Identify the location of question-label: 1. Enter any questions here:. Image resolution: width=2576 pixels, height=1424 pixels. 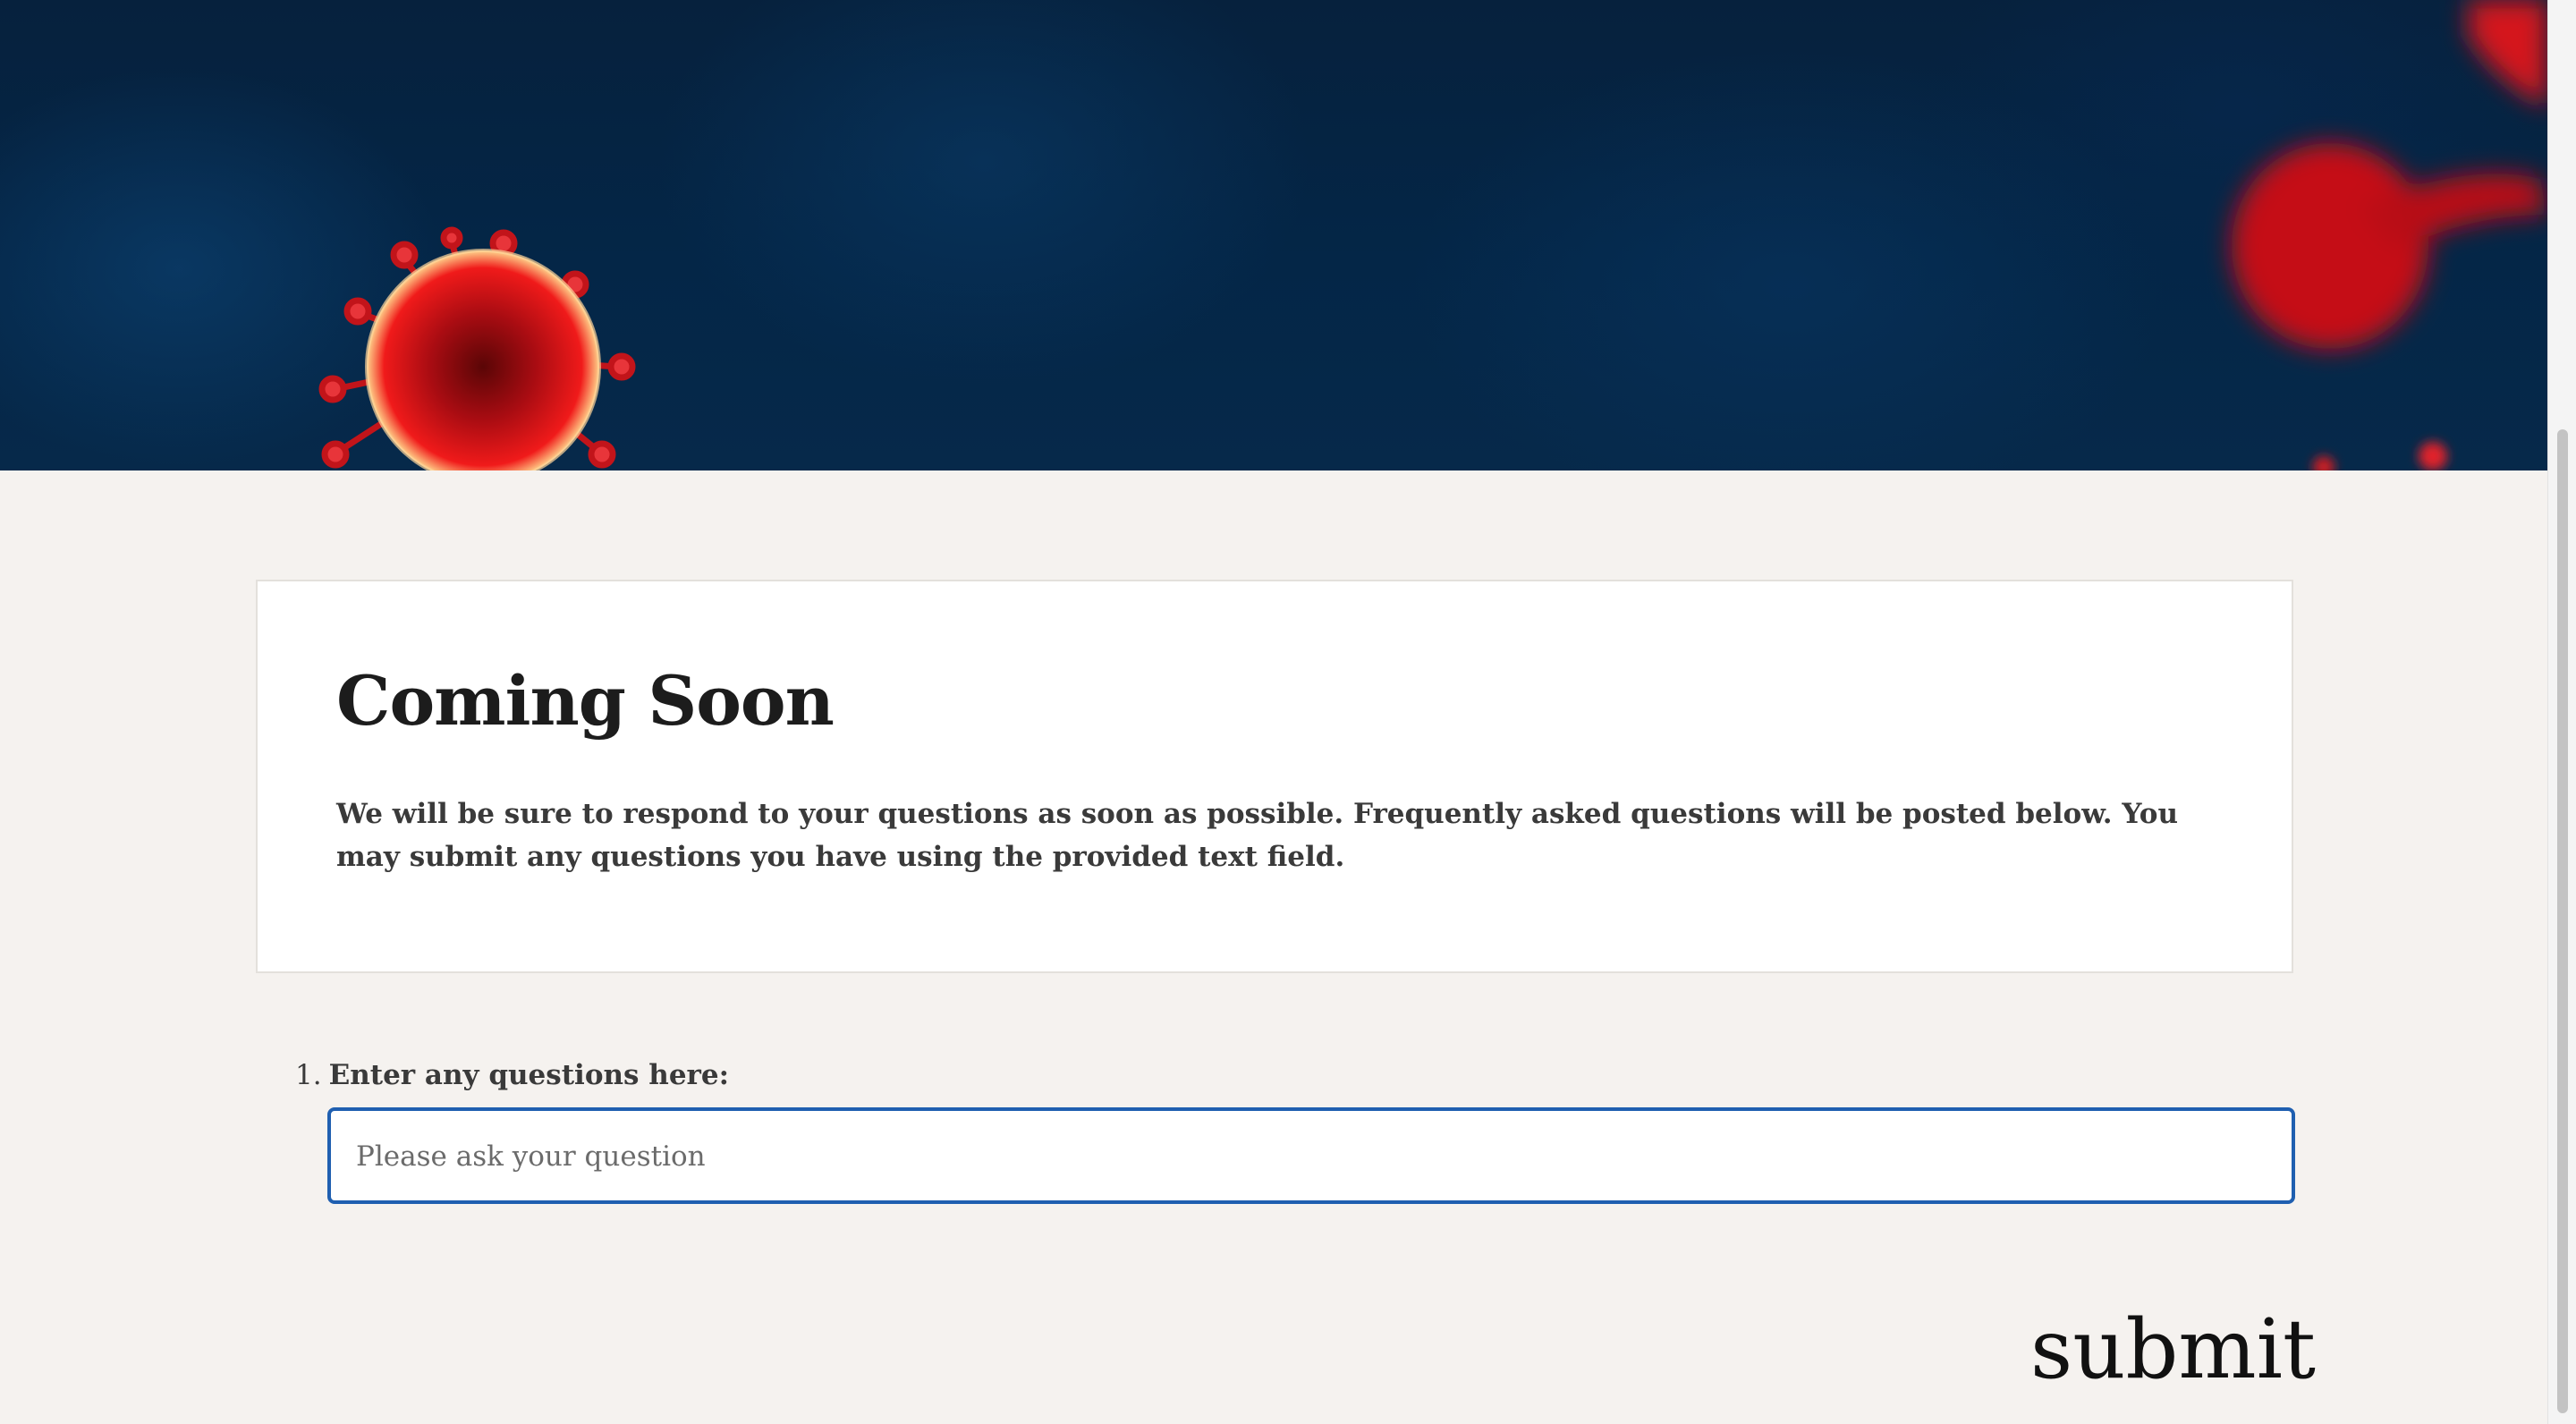
(512, 1075).